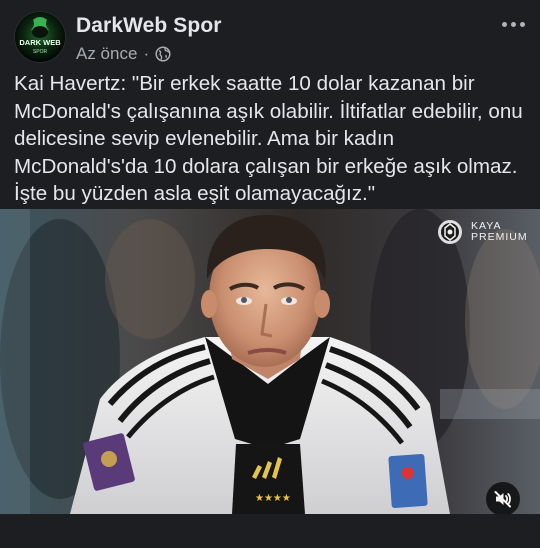  What do you see at coordinates (106, 54) in the screenshot?
I see `post-timestamp: Az önce` at bounding box center [106, 54].